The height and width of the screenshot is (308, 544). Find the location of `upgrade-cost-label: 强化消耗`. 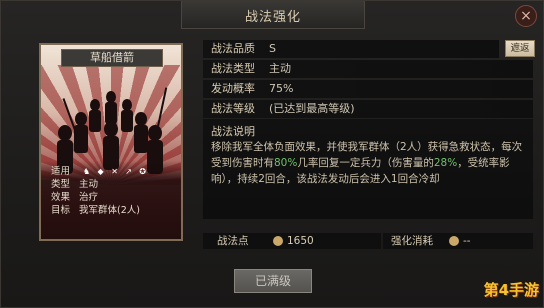

upgrade-cost-label: 强化消耗 is located at coordinates (412, 241).